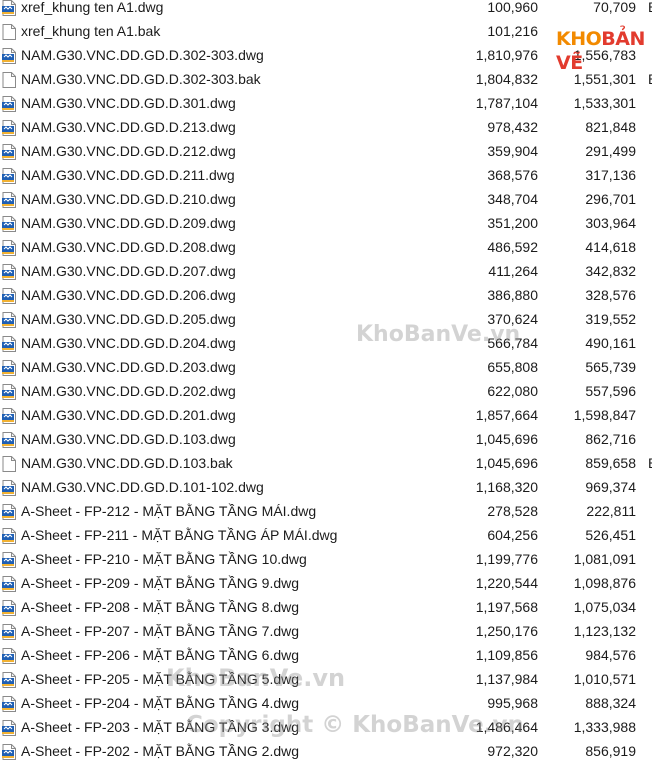 This screenshot has width=652, height=767. Describe the element at coordinates (160, 751) in the screenshot. I see `file-name: A-Sheet - FP-202 - MẶT BẰNG TẦNG 2.dwg` at that location.